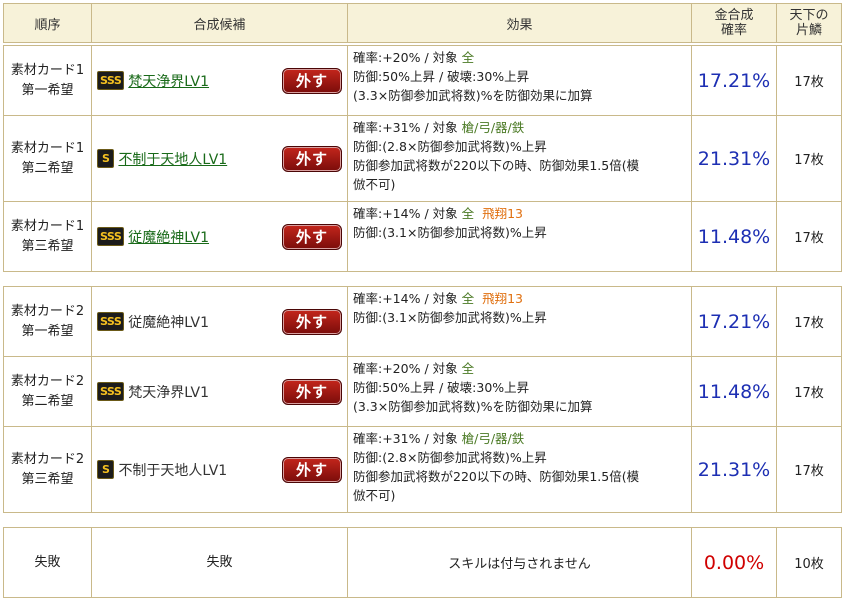 The width and height of the screenshot is (846, 599). Describe the element at coordinates (169, 392) in the screenshot. I see `skill-name: 梵天浄界LV1` at that location.